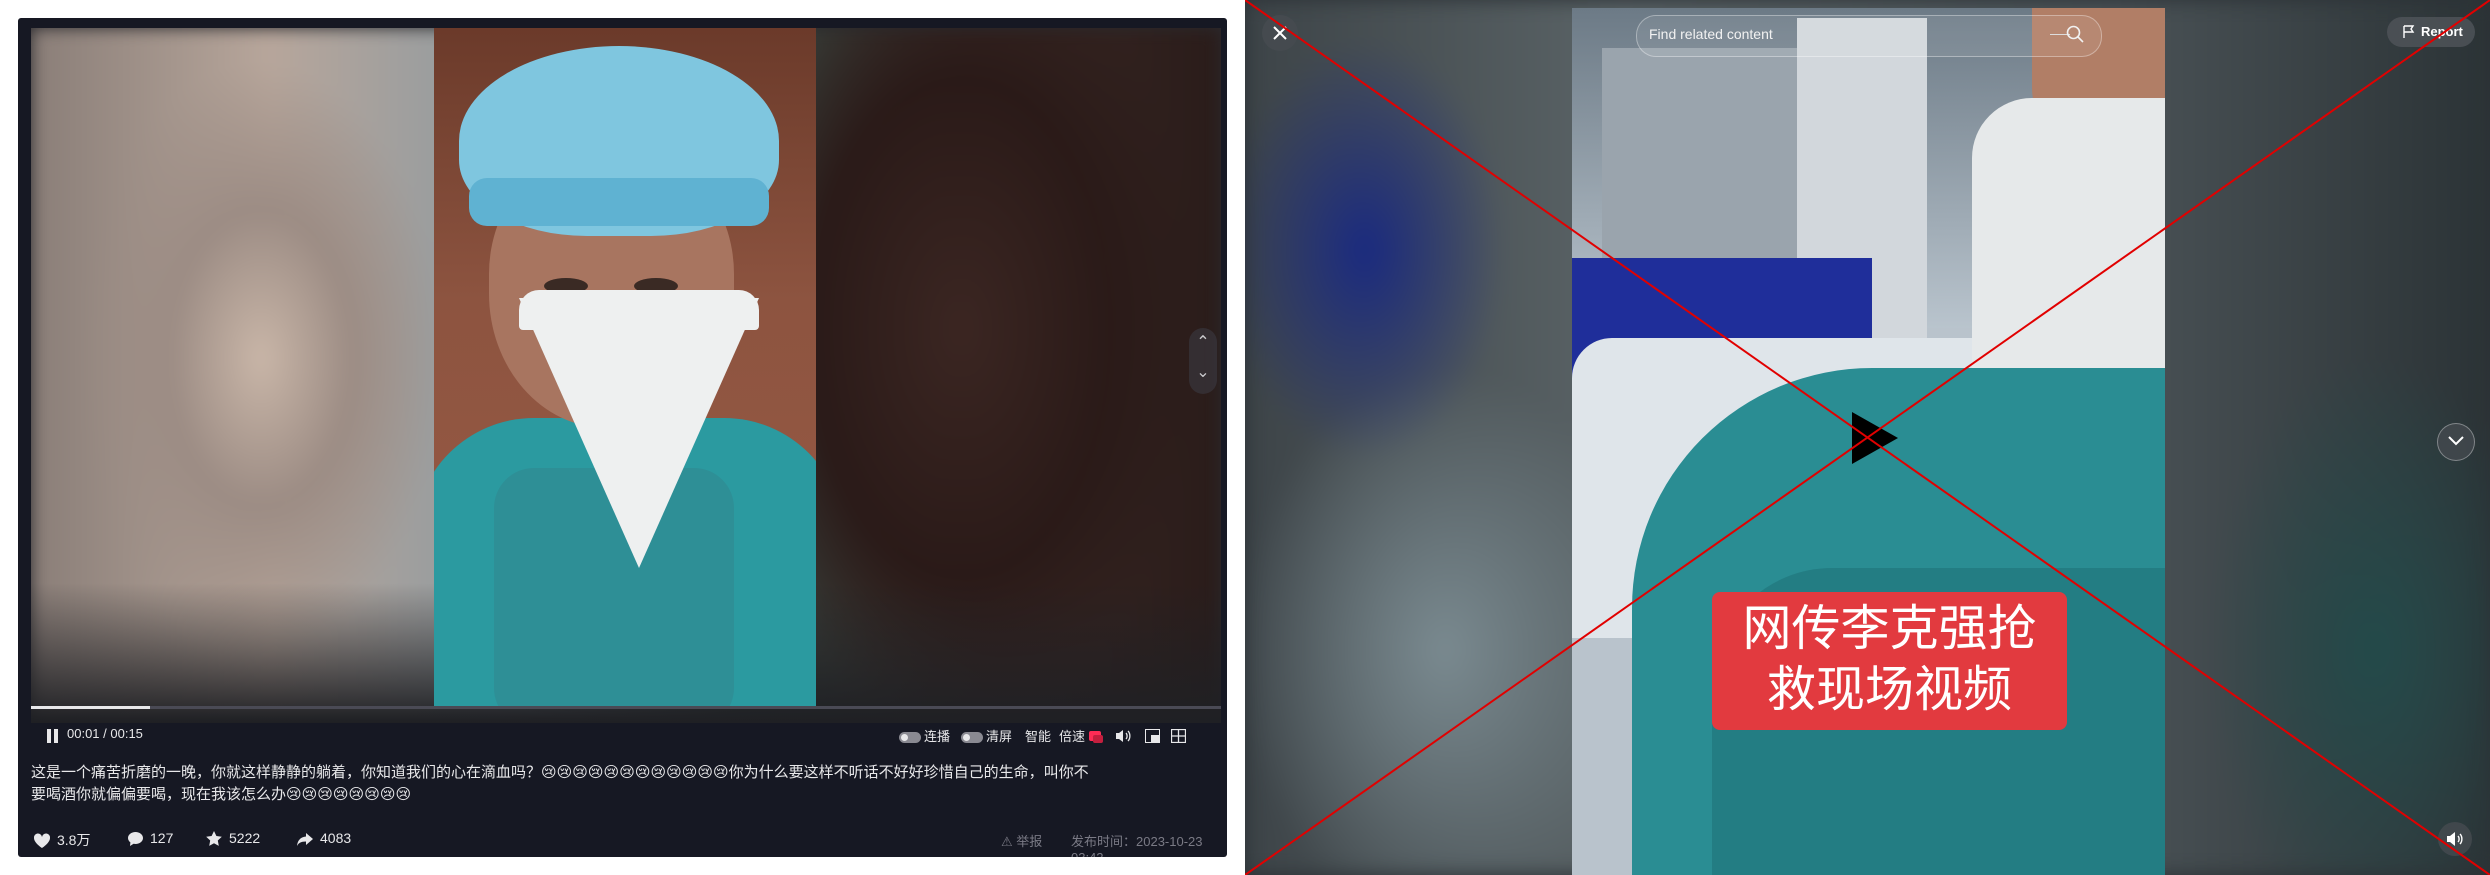 Image resolution: width=2490 pixels, height=875 pixels. Describe the element at coordinates (1178, 736) in the screenshot. I see `fullscreen-icon` at that location.